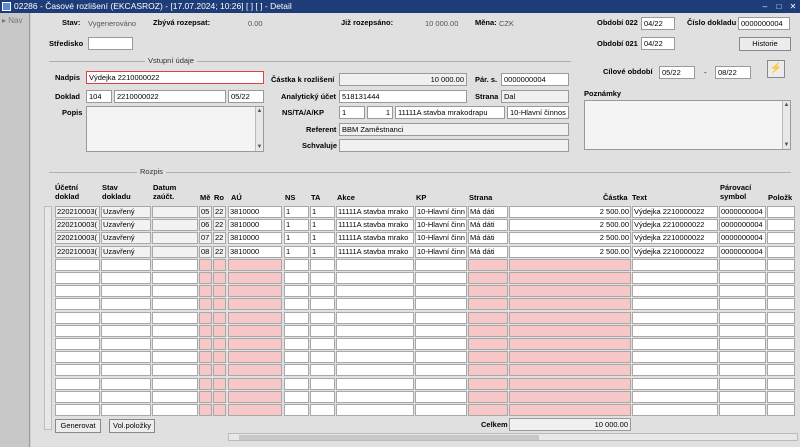  What do you see at coordinates (488, 225) in the screenshot?
I see `grid-cell-strana: Má dáti` at bounding box center [488, 225].